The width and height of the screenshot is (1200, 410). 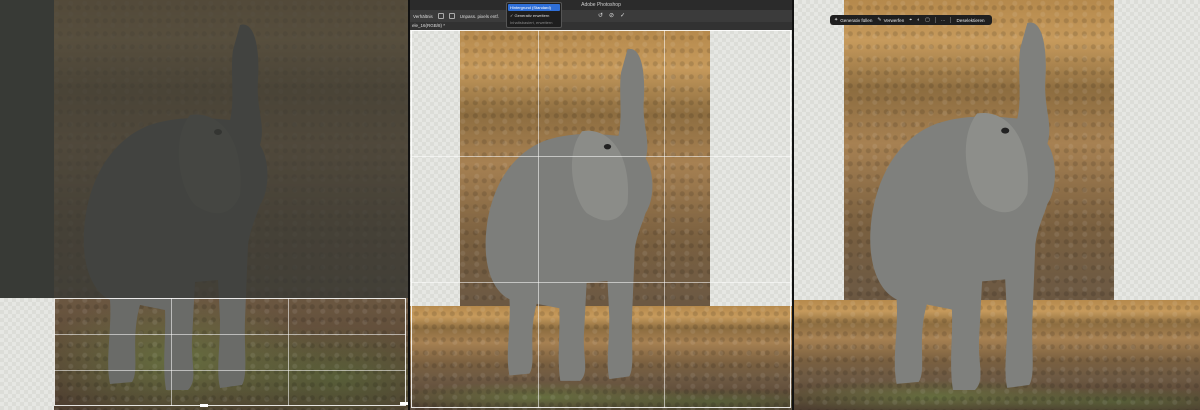 I want to click on ratio-dropdown: Verhältnis, so click(x=423, y=16).